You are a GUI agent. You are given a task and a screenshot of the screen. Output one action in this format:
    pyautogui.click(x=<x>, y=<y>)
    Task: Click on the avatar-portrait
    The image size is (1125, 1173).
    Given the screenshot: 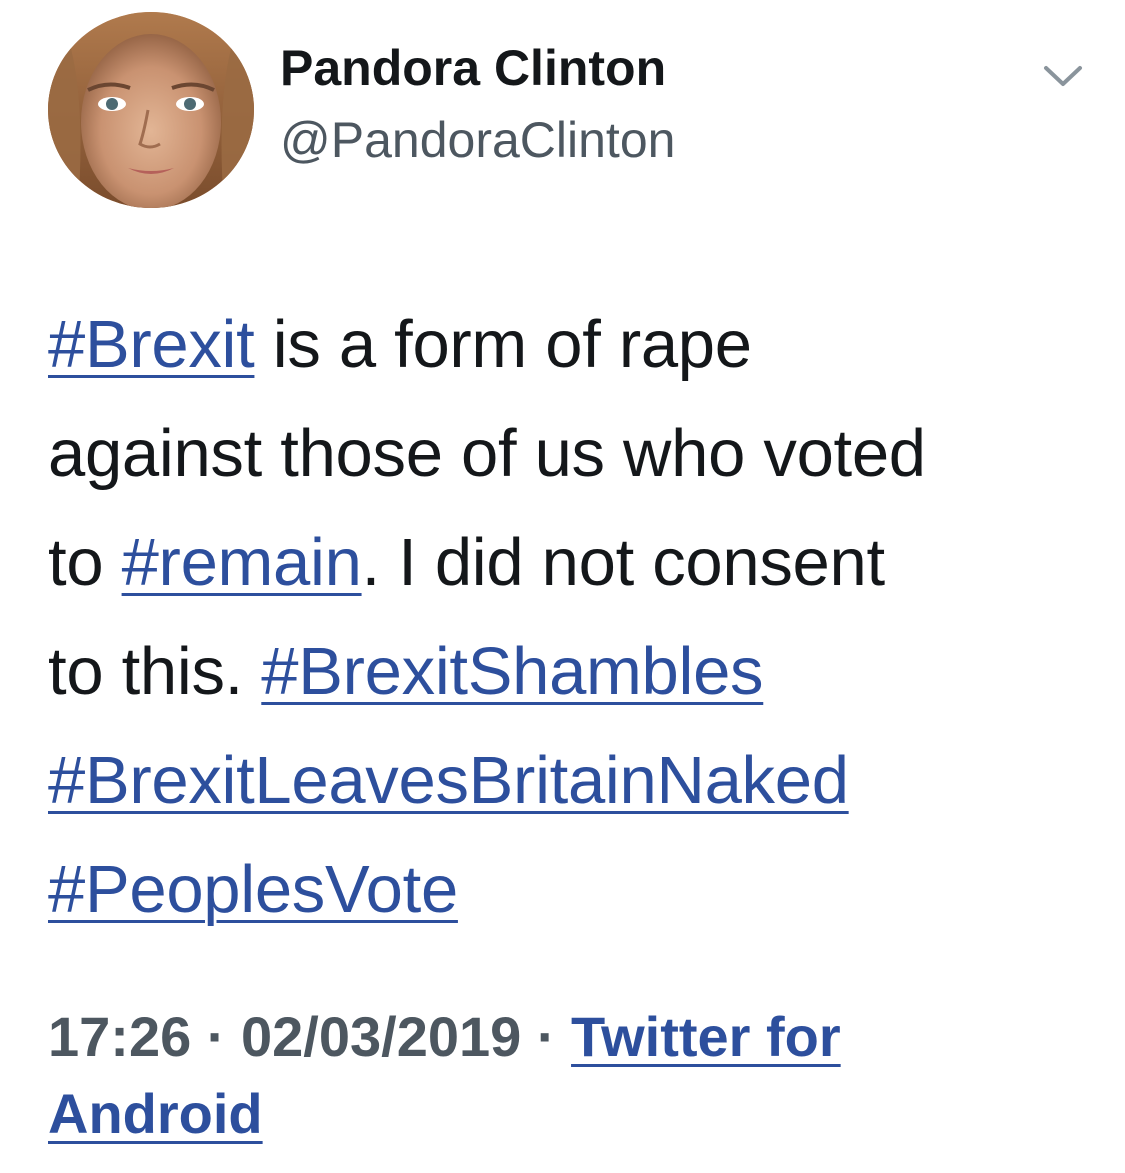 What is the action you would take?
    pyautogui.click(x=151, y=110)
    